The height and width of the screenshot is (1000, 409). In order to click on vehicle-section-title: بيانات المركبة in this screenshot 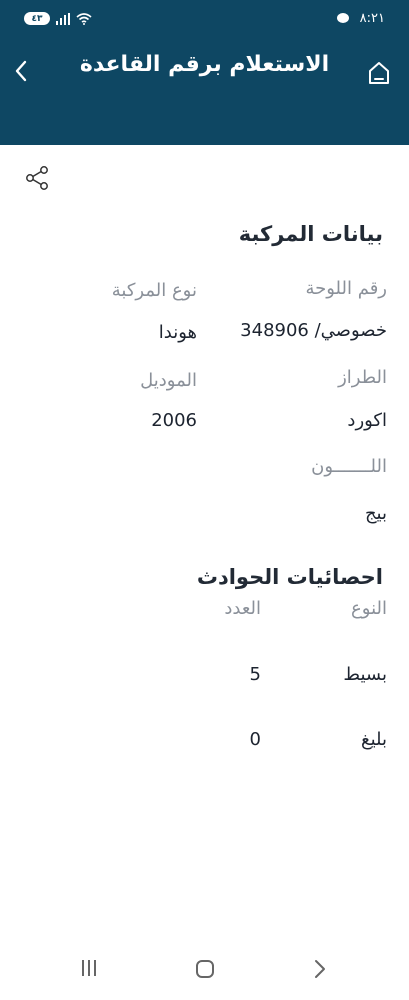, I will do `click(310, 234)`.